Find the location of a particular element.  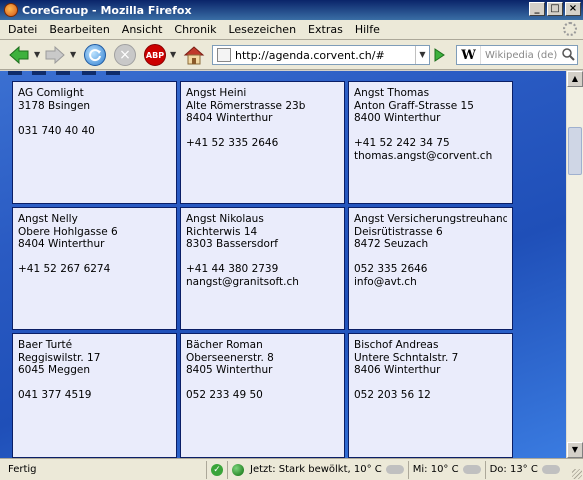

scrollbar-thumb is located at coordinates (575, 151).